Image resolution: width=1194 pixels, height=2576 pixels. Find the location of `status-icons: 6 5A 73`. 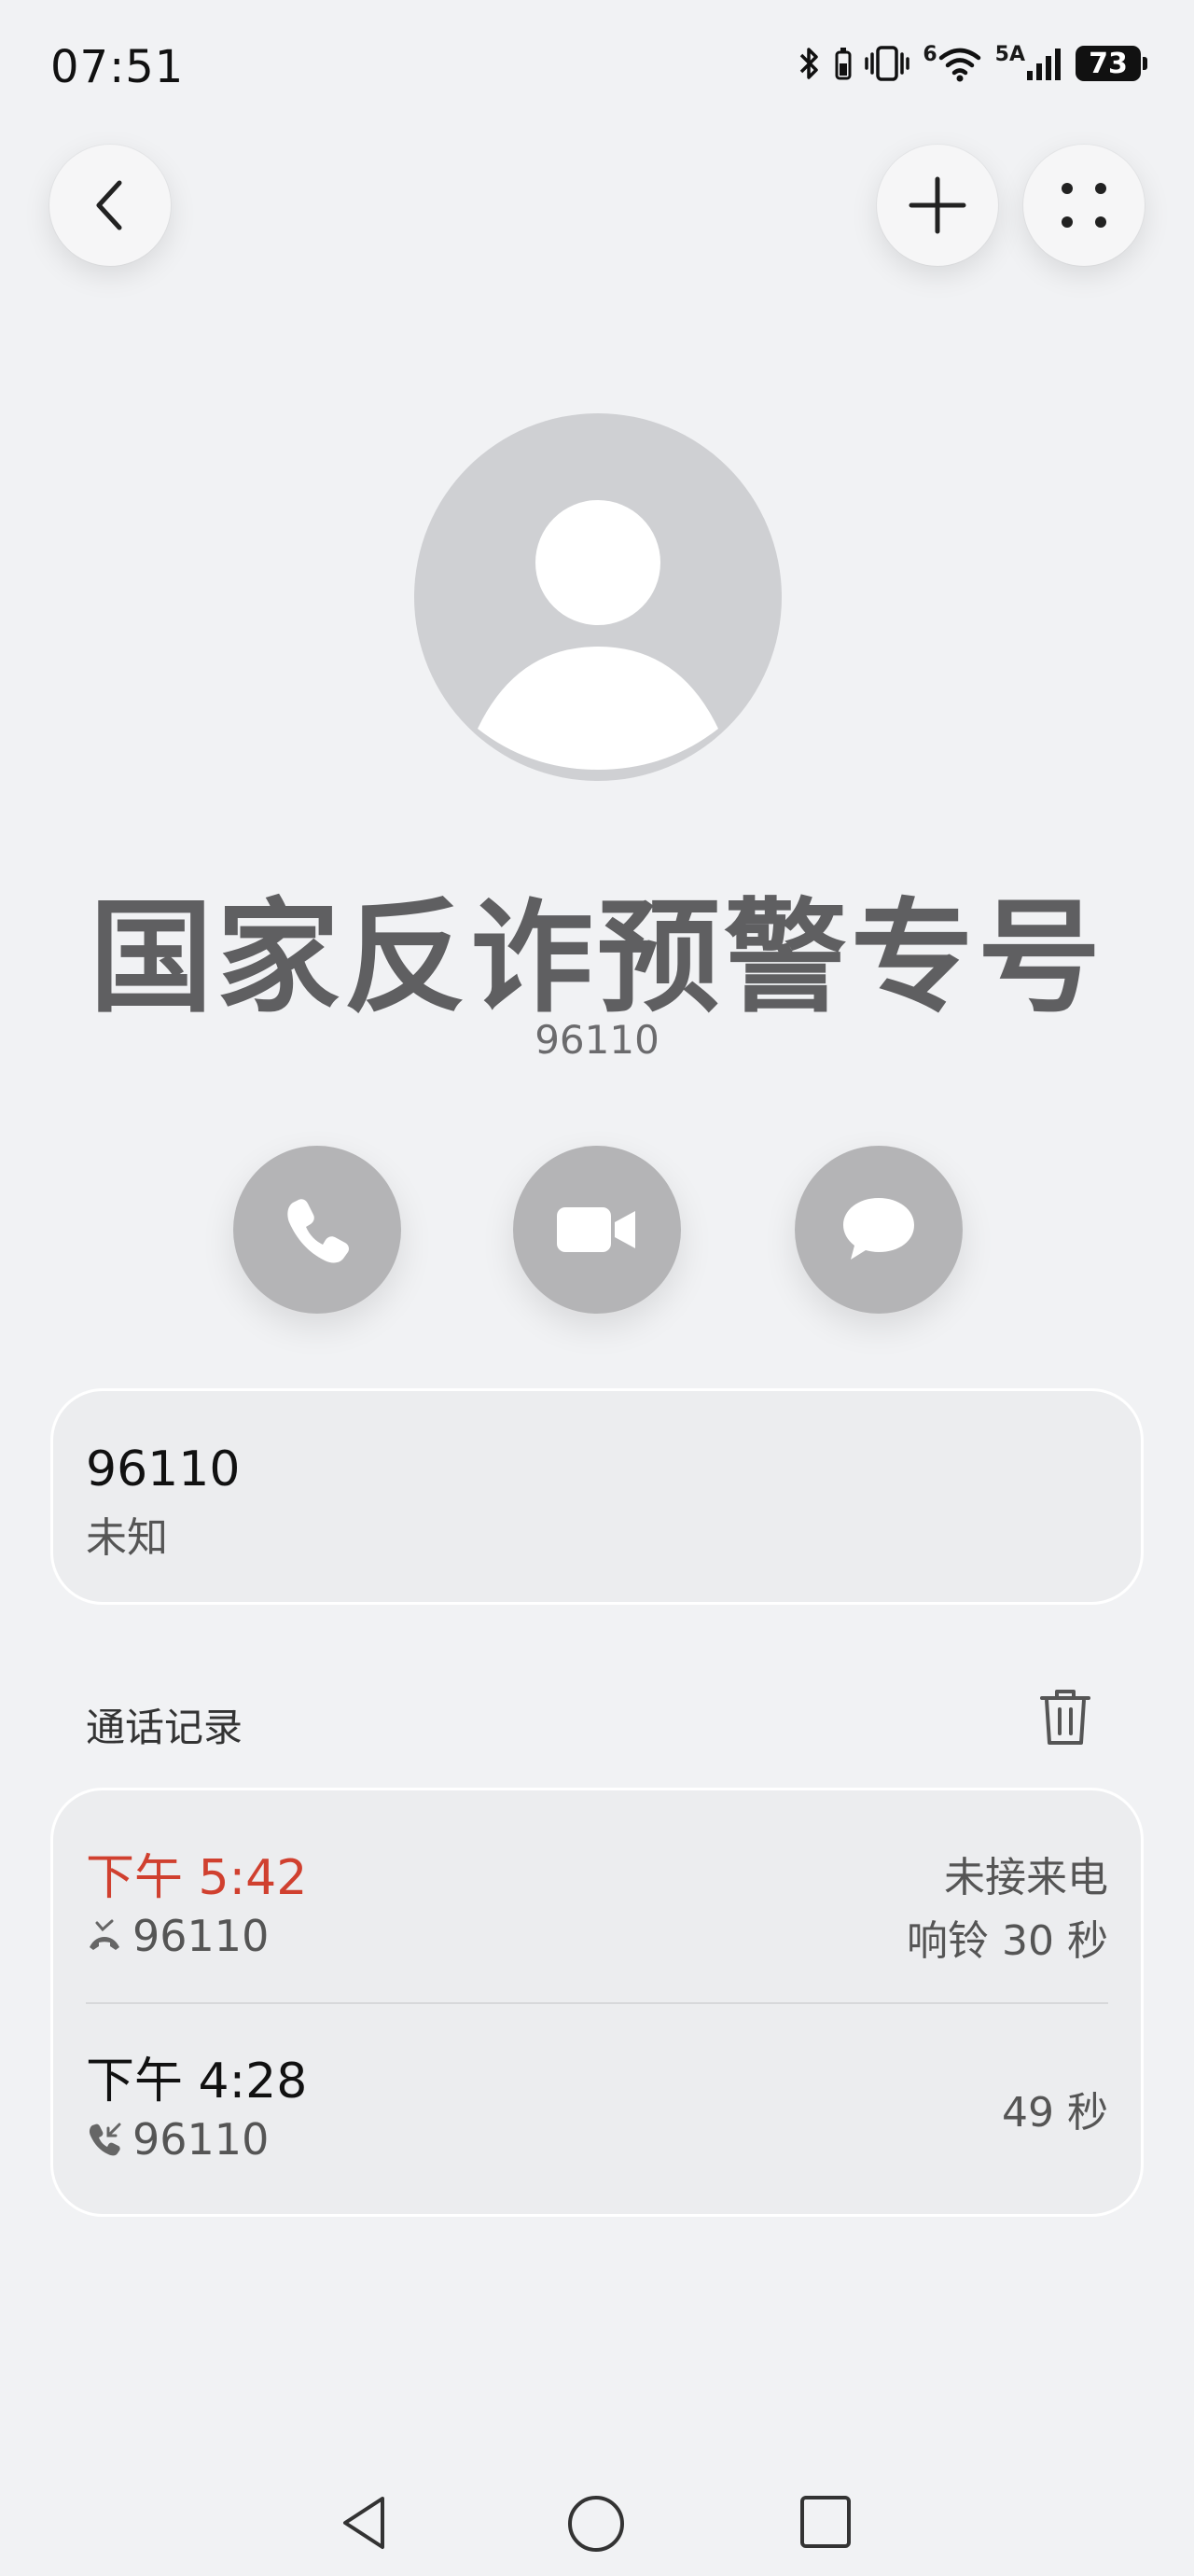

status-icons: 6 5A 73 is located at coordinates (972, 63).